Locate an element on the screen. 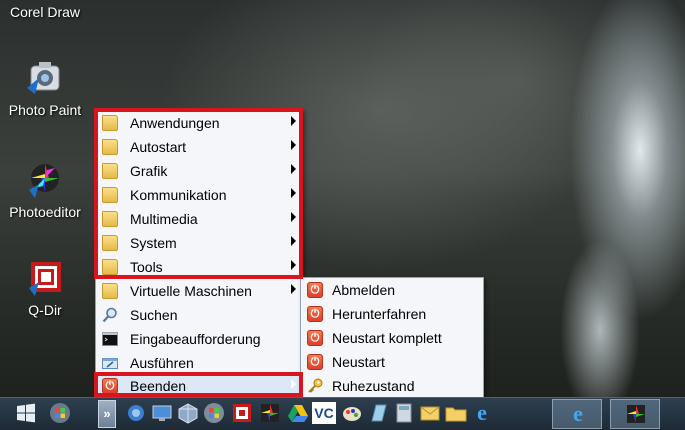  mail-icon is located at coordinates (430, 413).